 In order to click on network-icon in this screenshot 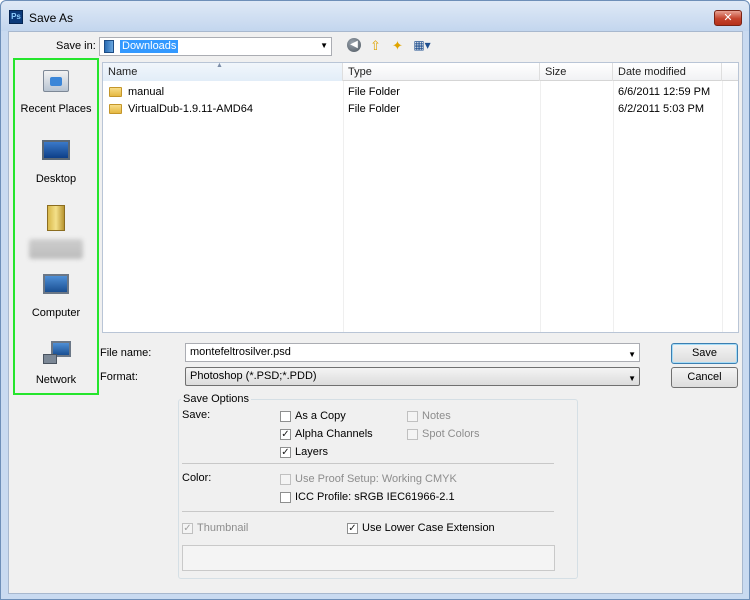, I will do `click(57, 352)`.